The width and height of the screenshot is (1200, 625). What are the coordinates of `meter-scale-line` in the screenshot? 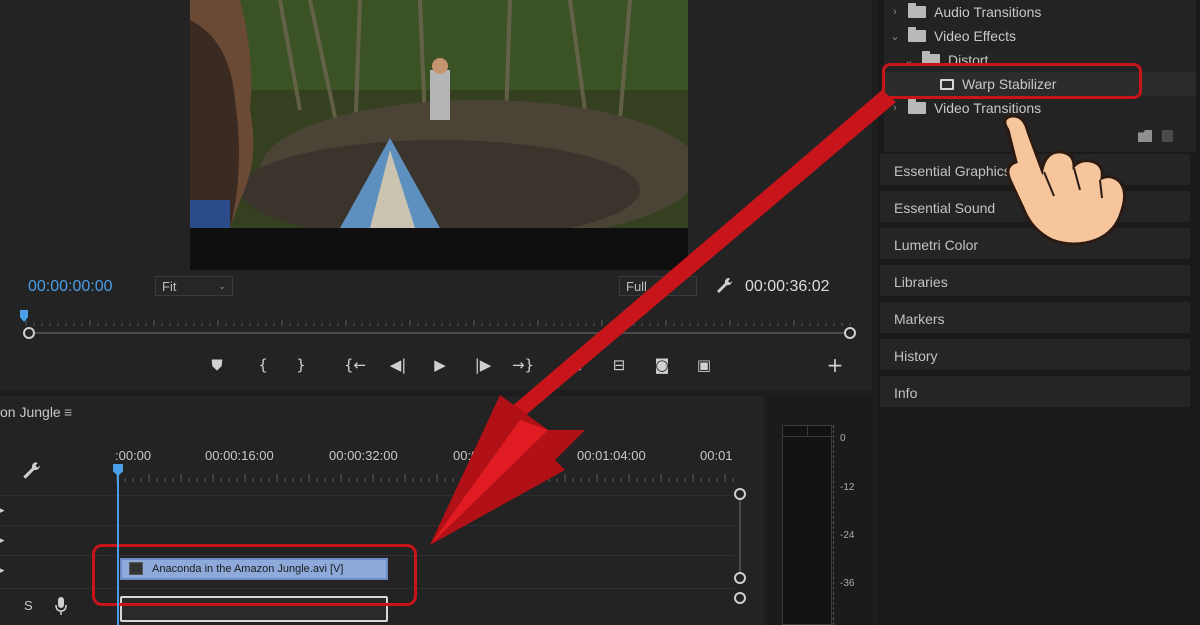 It's located at (833, 525).